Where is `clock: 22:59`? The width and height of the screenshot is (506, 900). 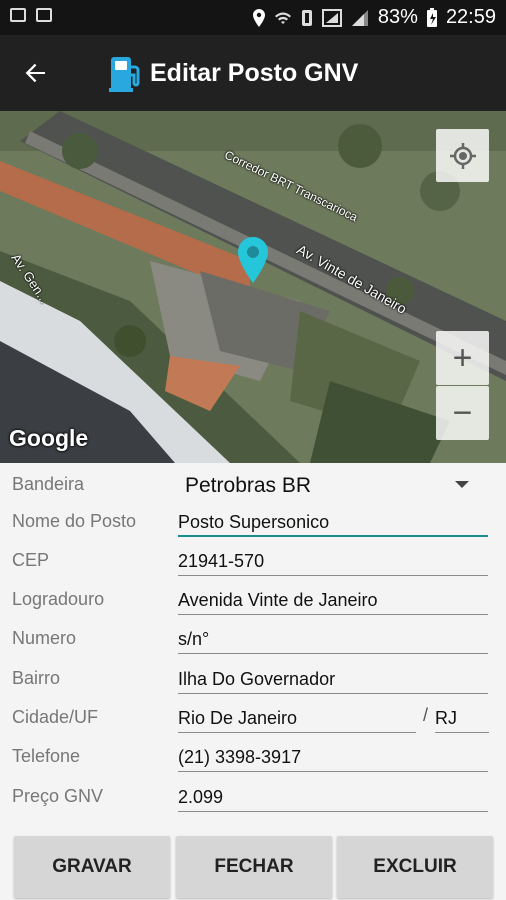 clock: 22:59 is located at coordinates (470, 17).